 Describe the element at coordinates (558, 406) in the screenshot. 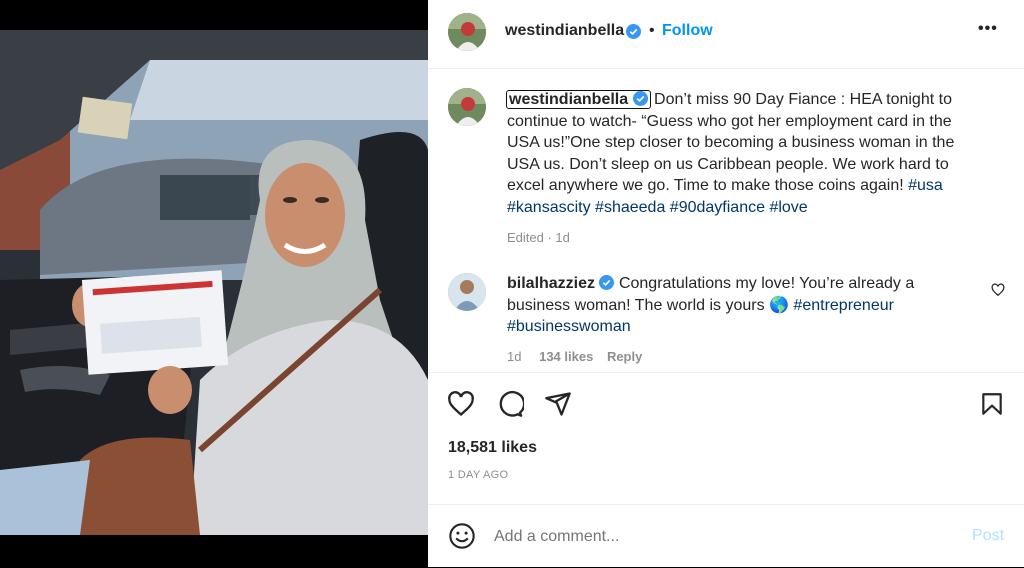

I see `share-icon` at that location.